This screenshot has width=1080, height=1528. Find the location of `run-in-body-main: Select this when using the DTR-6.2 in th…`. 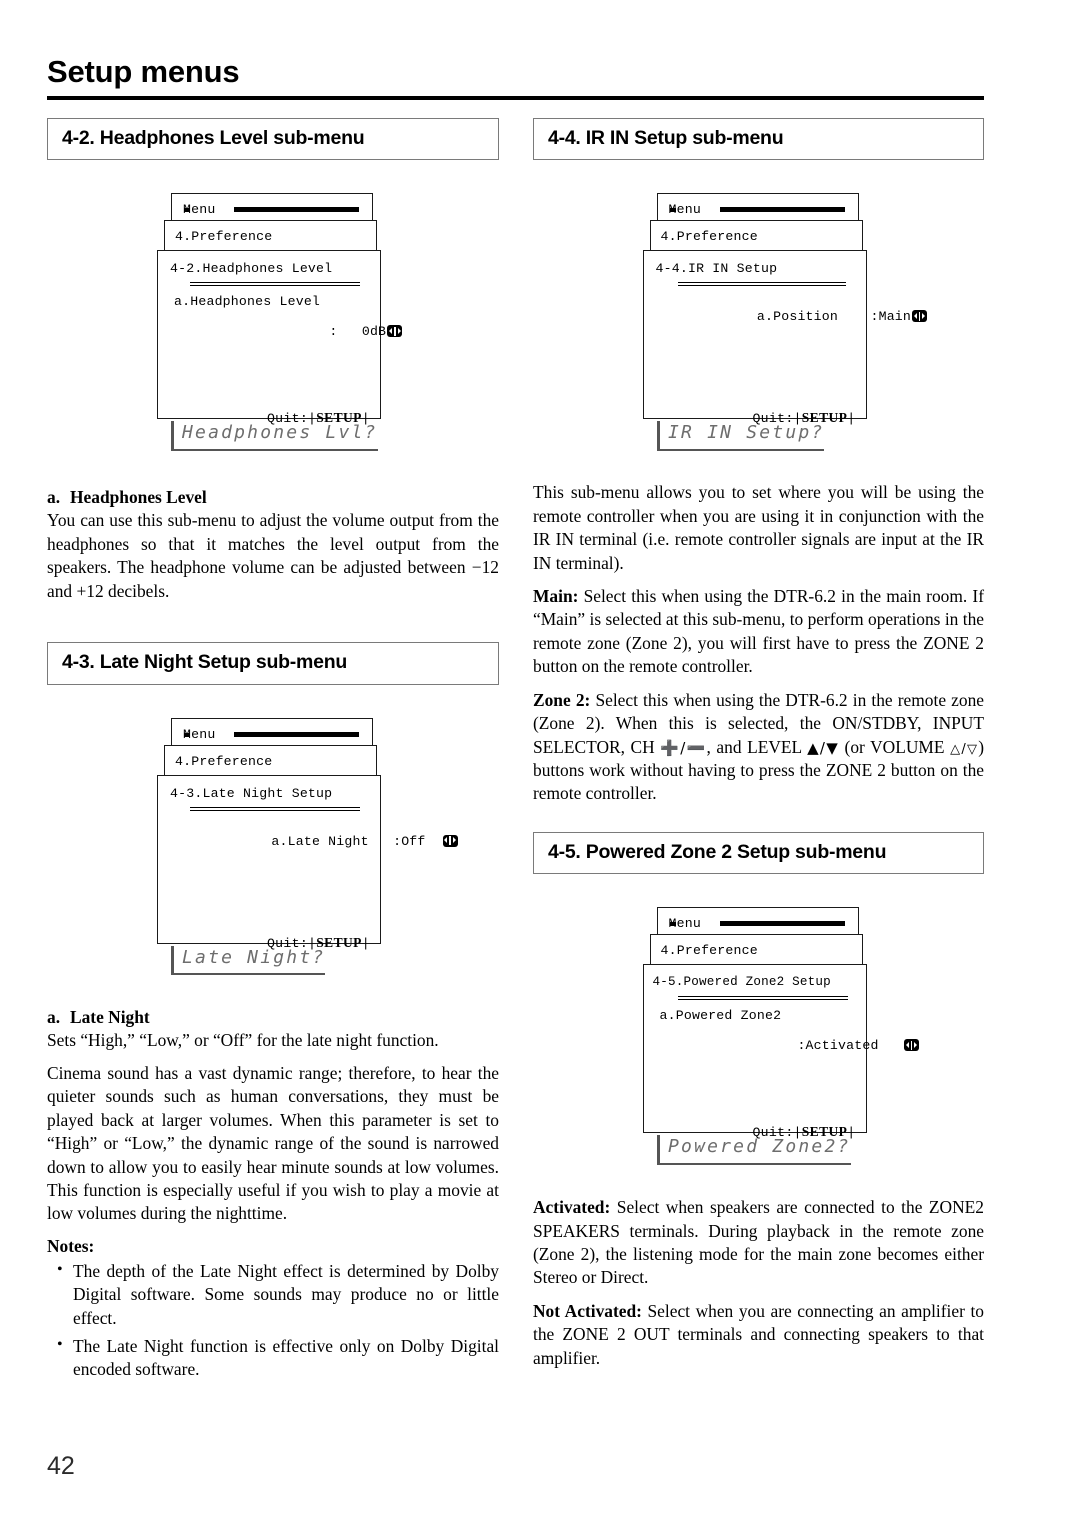

run-in-body-main: Select this when using the DTR-6.2 in th… is located at coordinates (758, 631).